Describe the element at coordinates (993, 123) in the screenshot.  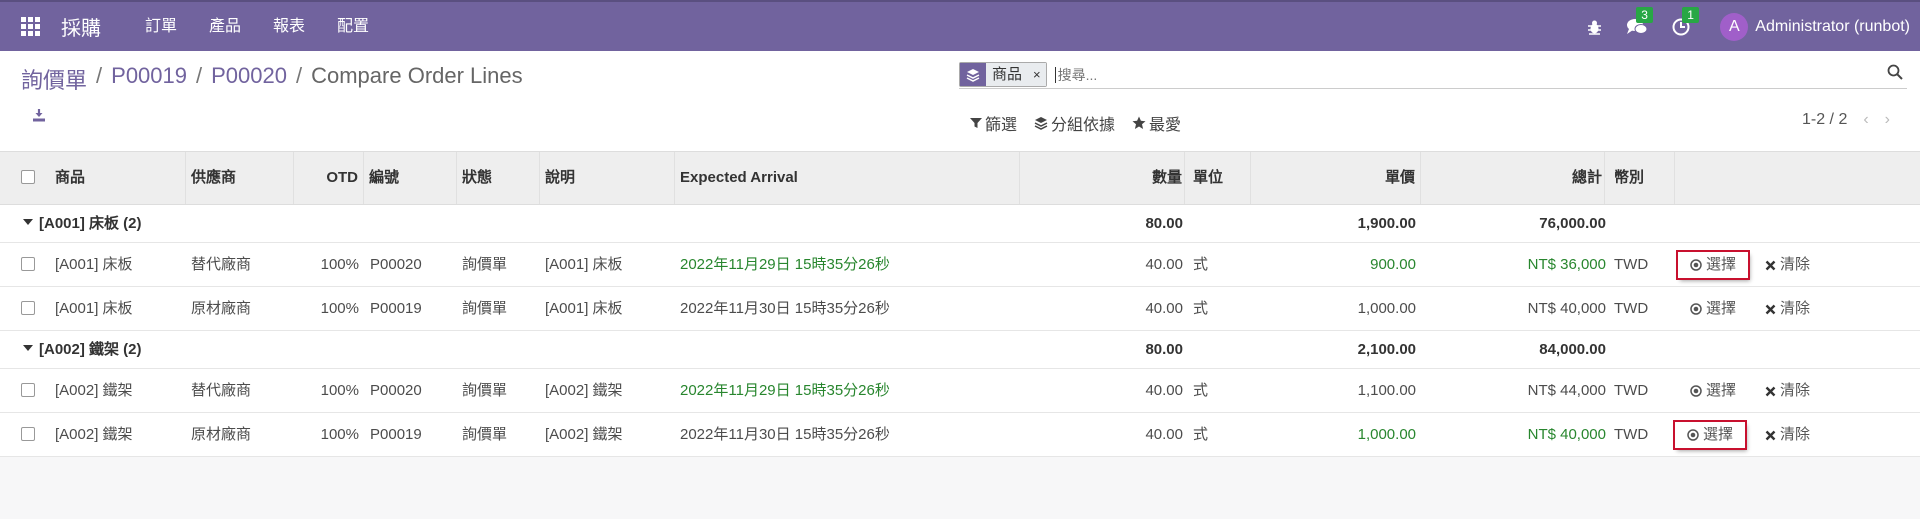
I see `filter-button: 篩選` at that location.